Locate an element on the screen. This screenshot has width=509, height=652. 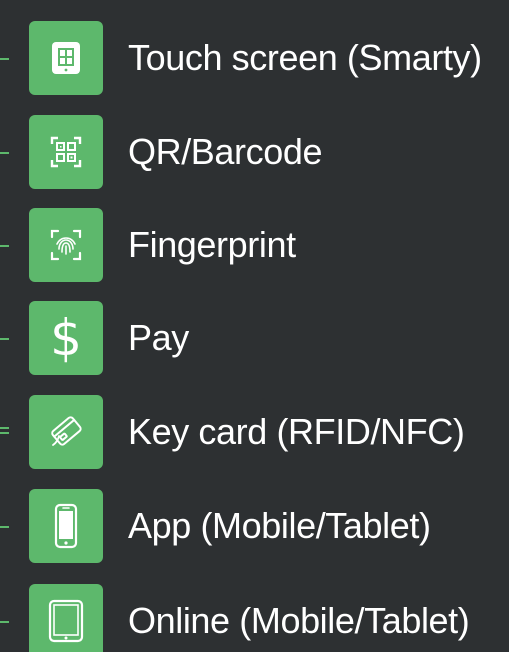
qr-barcode-icon is located at coordinates (66, 152).